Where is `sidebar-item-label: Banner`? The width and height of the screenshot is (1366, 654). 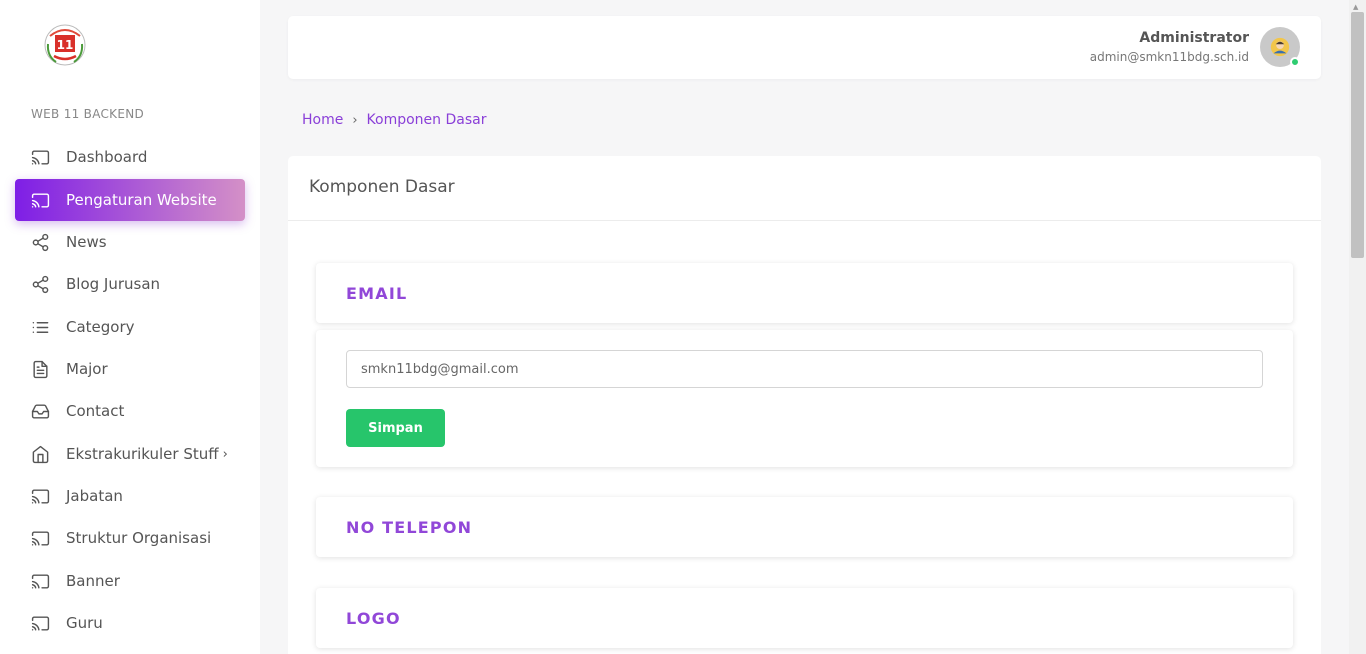
sidebar-item-label: Banner is located at coordinates (93, 581).